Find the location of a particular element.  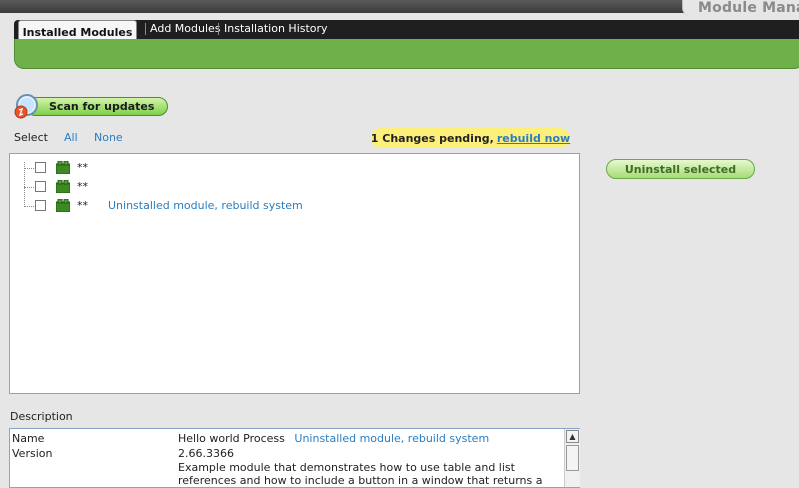

rebuild-now-link: rebuild now is located at coordinates (533, 138).